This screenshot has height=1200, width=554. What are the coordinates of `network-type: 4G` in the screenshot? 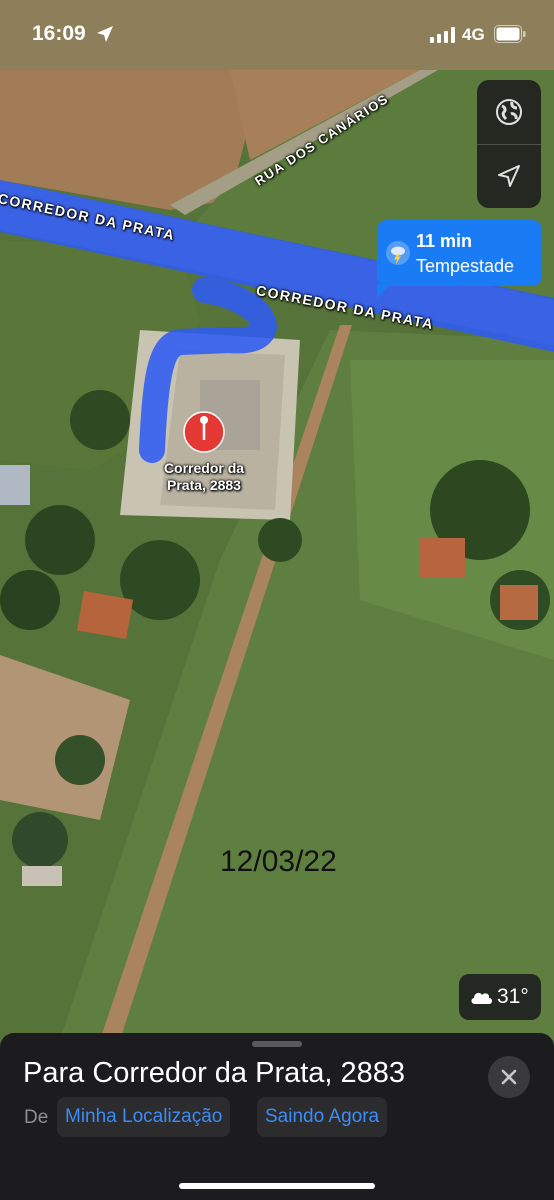 It's located at (473, 34).